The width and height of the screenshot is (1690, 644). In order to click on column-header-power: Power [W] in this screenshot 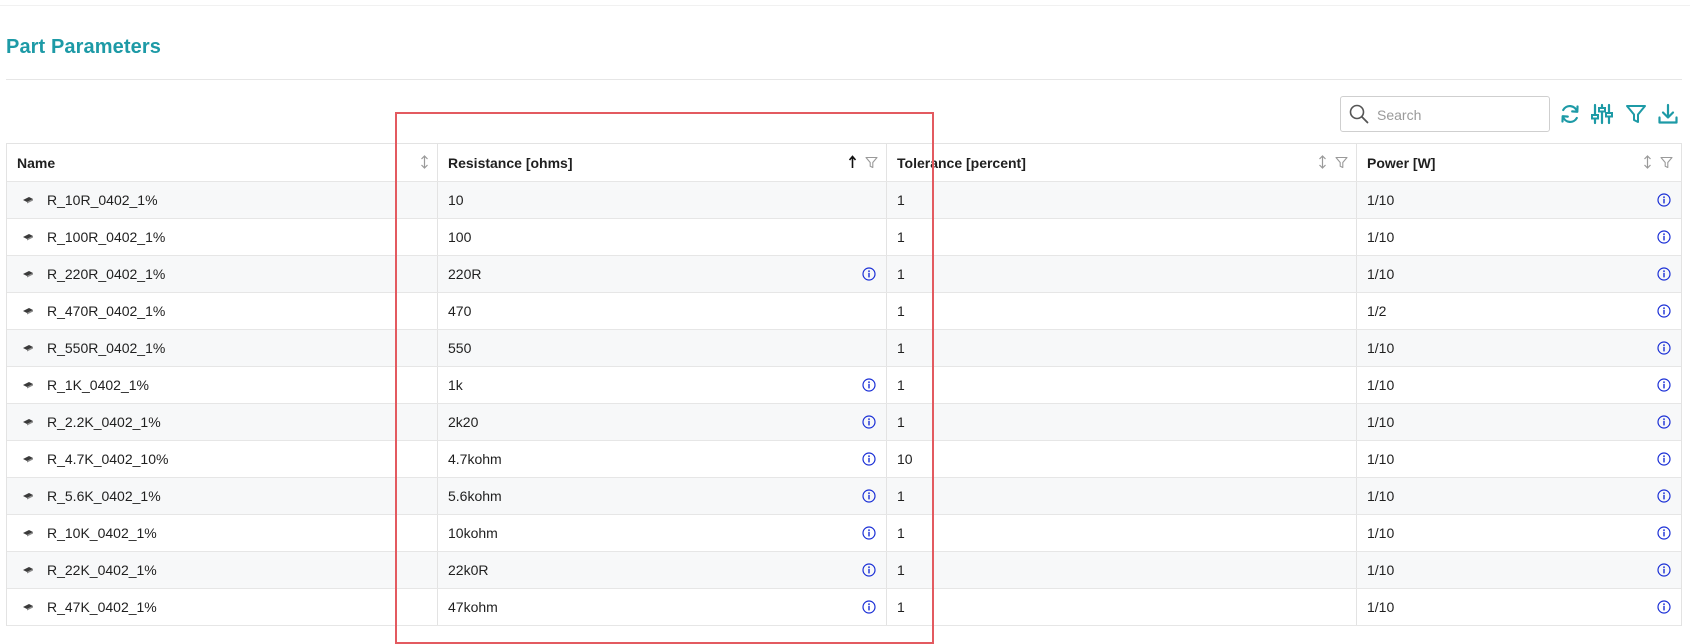, I will do `click(1519, 162)`.